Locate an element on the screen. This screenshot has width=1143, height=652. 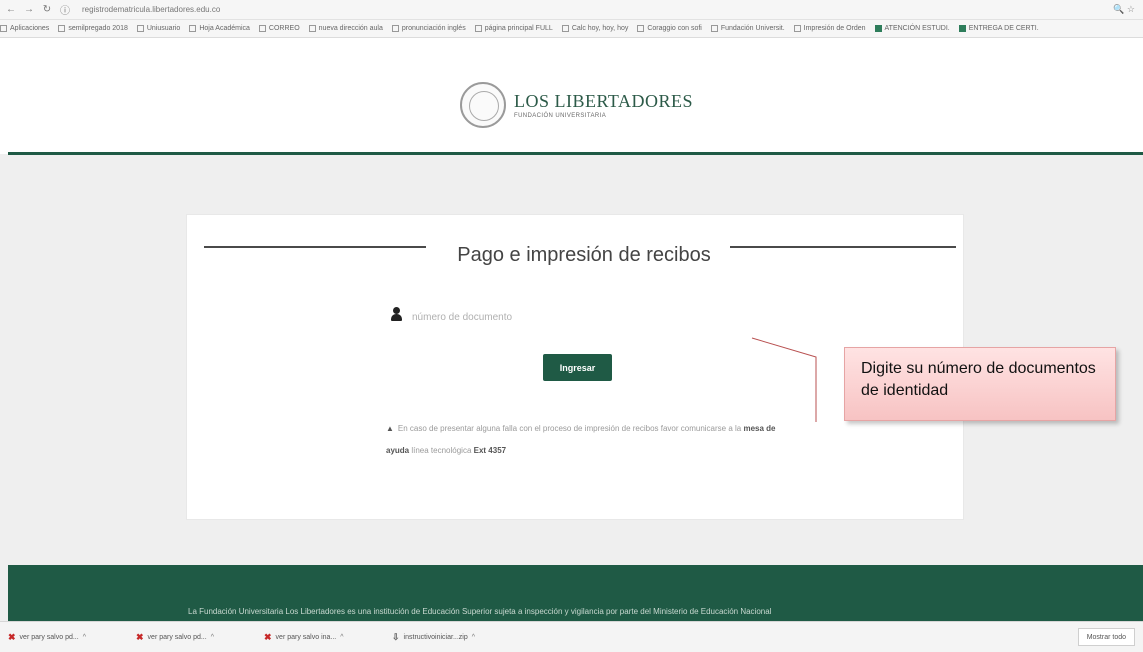
bookmark-item: Hoja Académica is located at coordinates (219, 28).